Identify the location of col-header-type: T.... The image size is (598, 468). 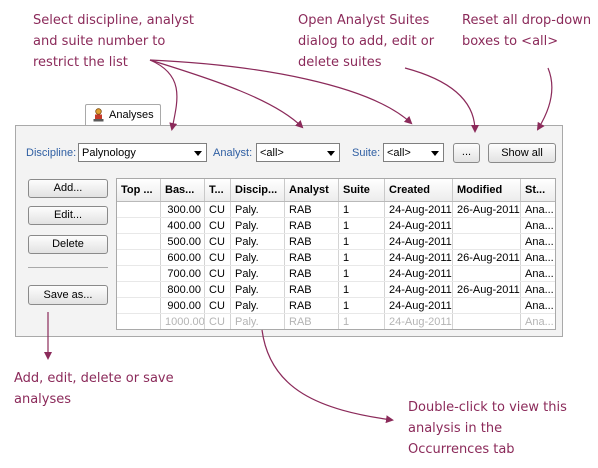
(218, 190).